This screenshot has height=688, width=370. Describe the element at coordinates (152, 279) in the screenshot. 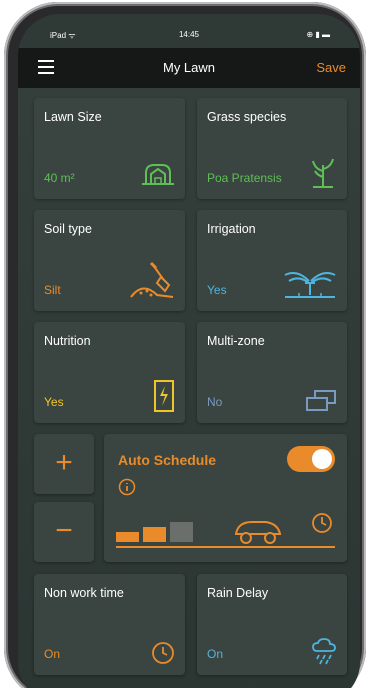

I see `shovel-soil-icon` at that location.